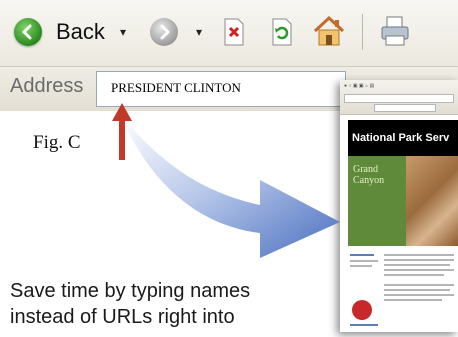 This screenshot has height=337, width=458. What do you see at coordinates (123, 32) in the screenshot?
I see `back-dropdown-icon: ▾` at bounding box center [123, 32].